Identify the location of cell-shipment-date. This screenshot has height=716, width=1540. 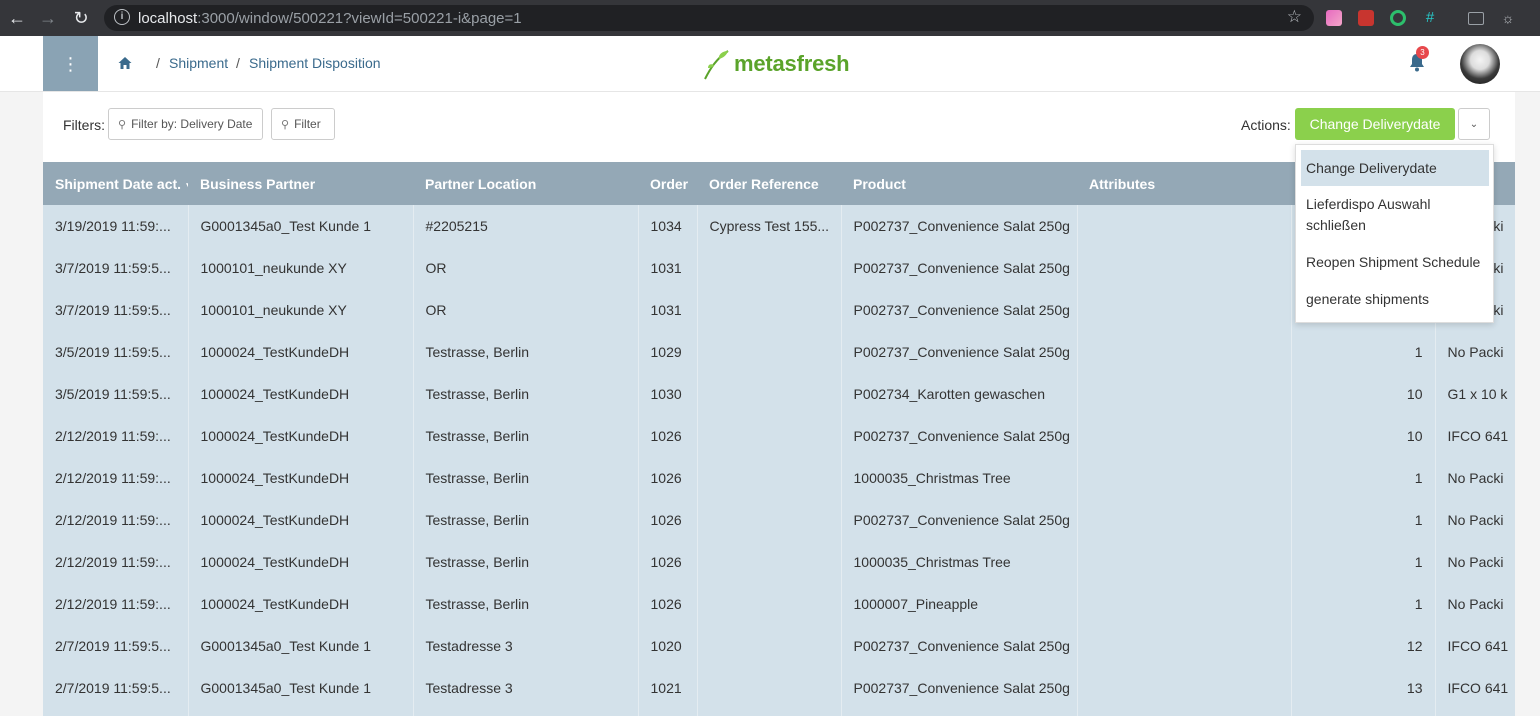
(116, 712).